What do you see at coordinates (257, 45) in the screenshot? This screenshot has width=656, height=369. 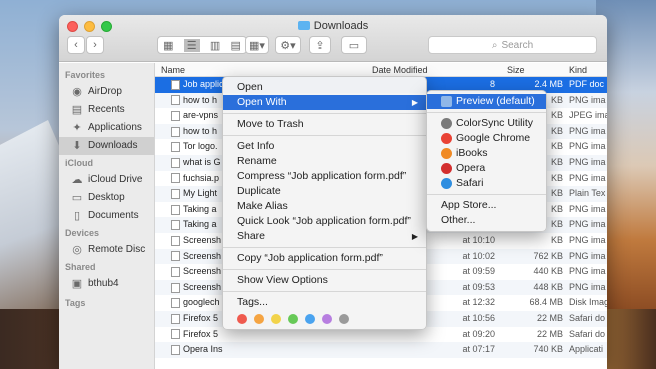 I see `group-by-button: ▦▾` at bounding box center [257, 45].